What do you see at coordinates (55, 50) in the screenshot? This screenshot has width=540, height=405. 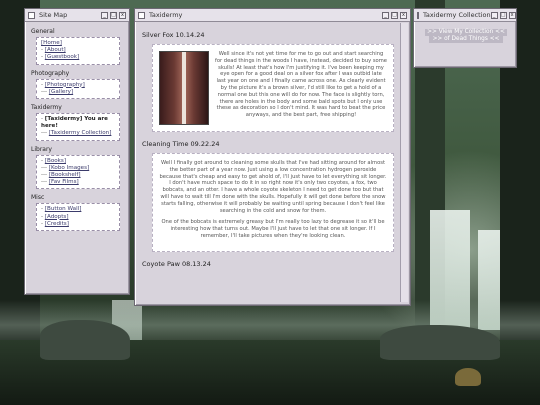 I see `nav-link: [About]` at bounding box center [55, 50].